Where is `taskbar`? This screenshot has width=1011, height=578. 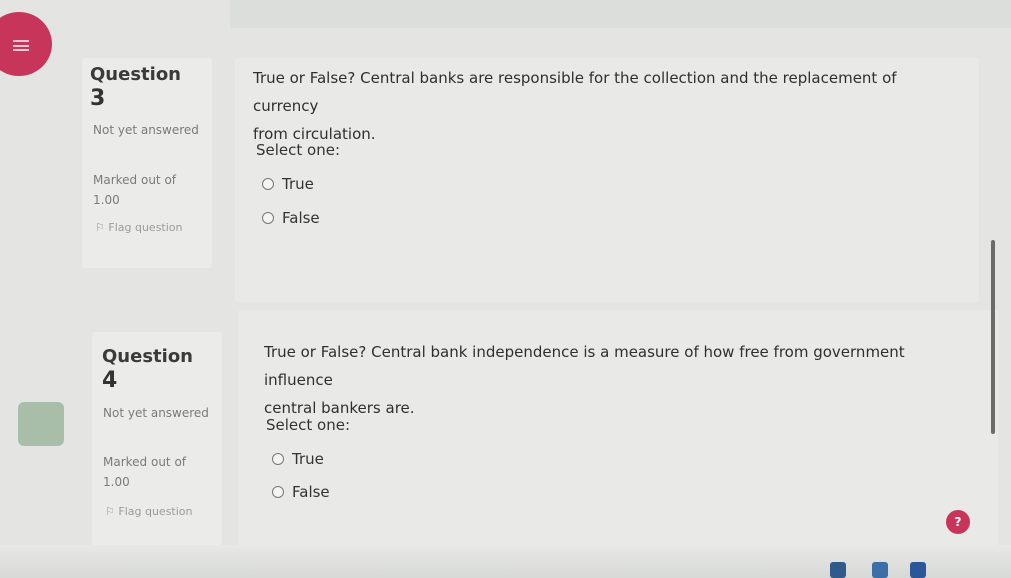
taskbar is located at coordinates (505, 561).